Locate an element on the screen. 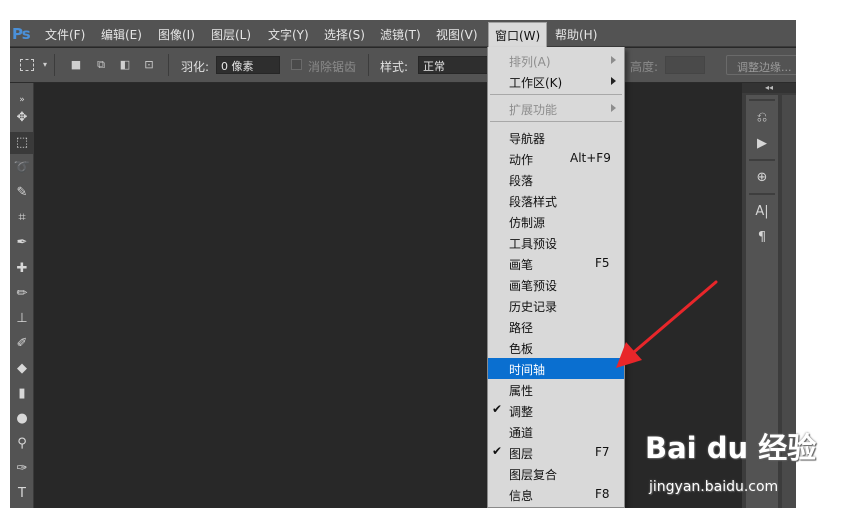  brush-tool-icon: ✏ is located at coordinates (22, 294).